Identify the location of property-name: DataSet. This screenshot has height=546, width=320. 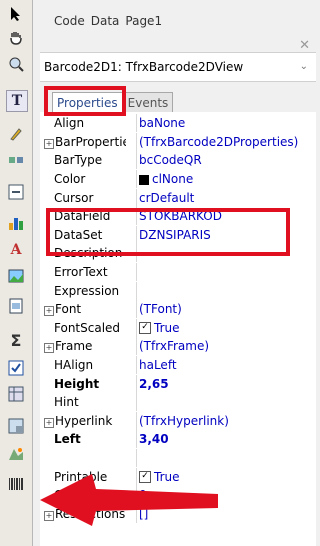
(95, 235).